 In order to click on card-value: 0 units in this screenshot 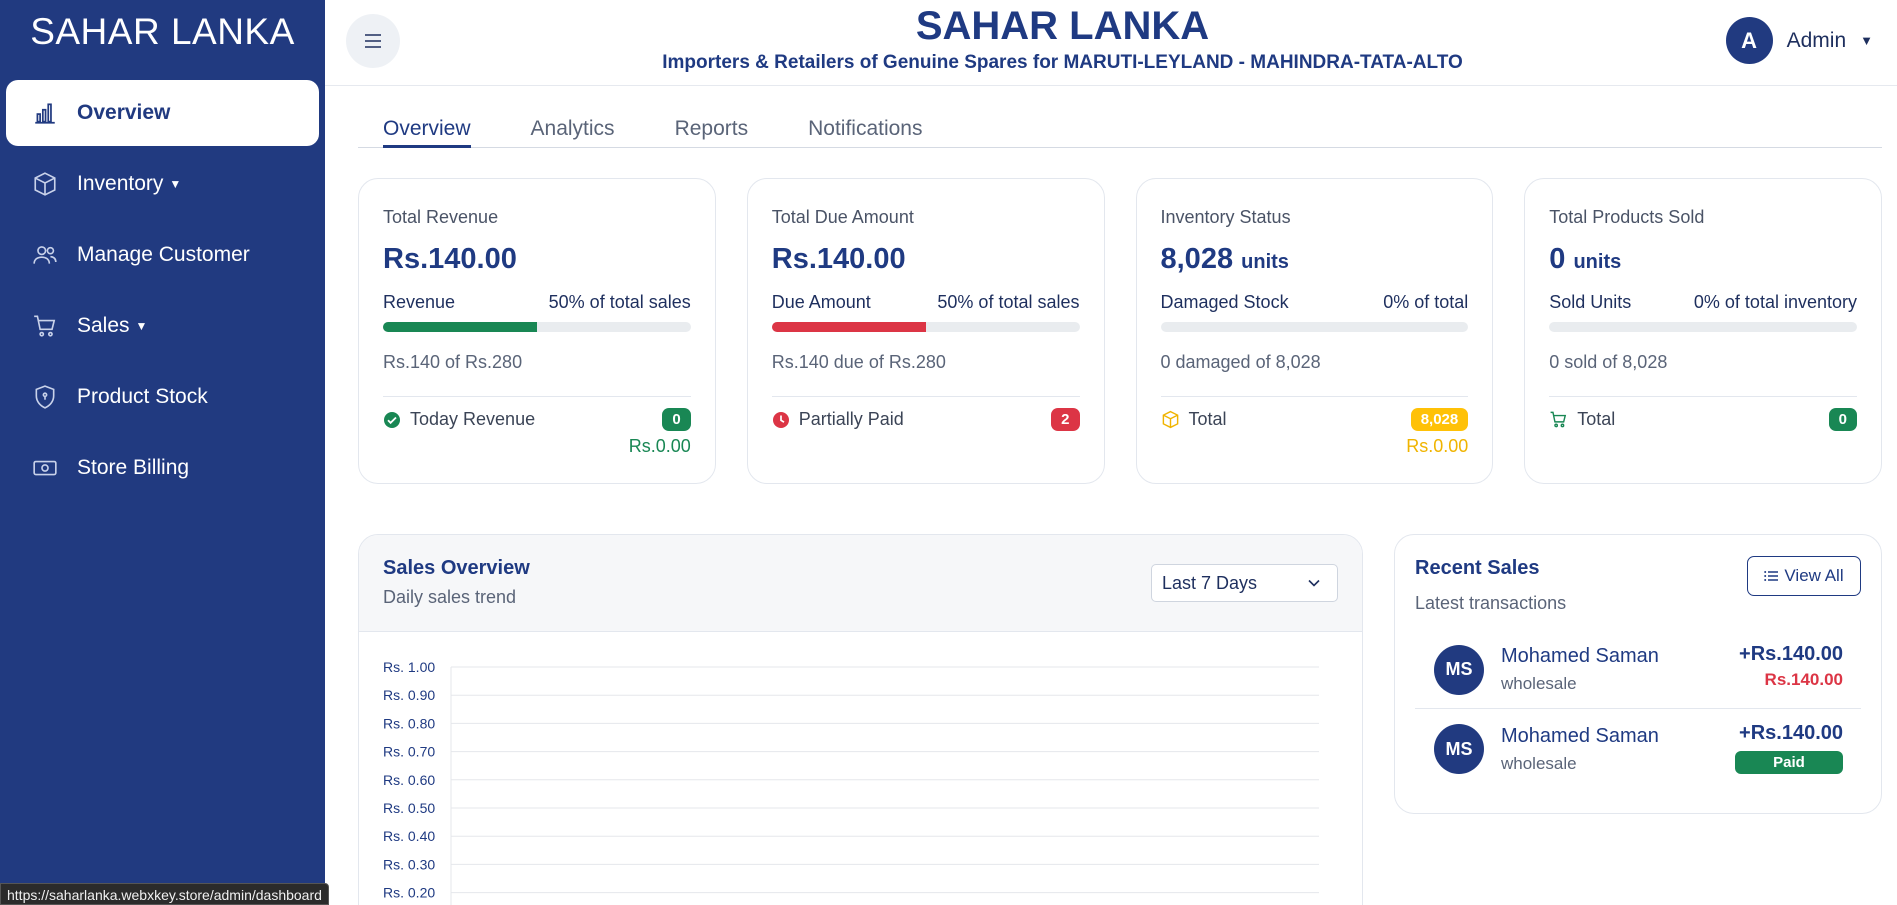, I will do `click(1585, 259)`.